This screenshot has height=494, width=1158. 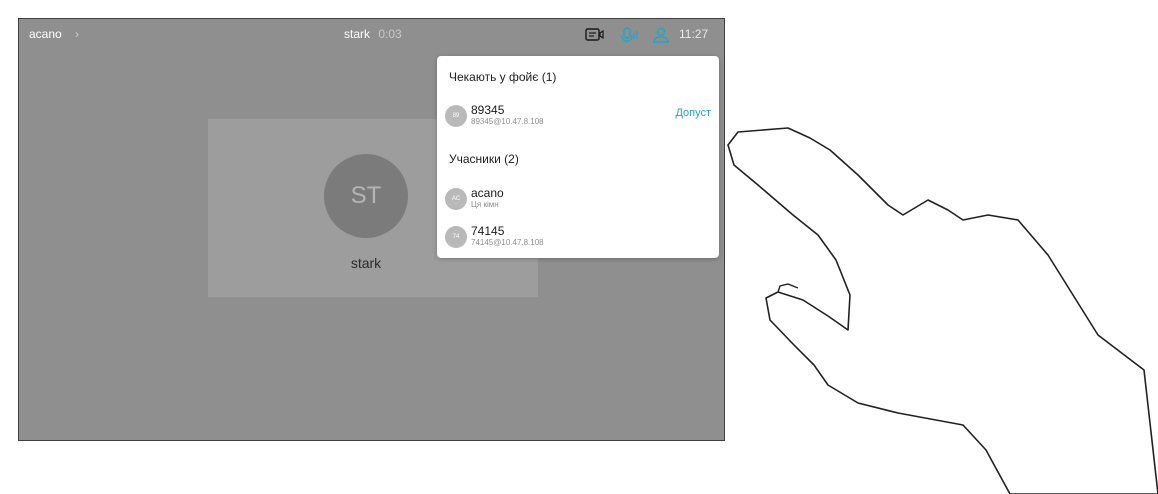 What do you see at coordinates (357, 34) in the screenshot?
I see `call-name: stark` at bounding box center [357, 34].